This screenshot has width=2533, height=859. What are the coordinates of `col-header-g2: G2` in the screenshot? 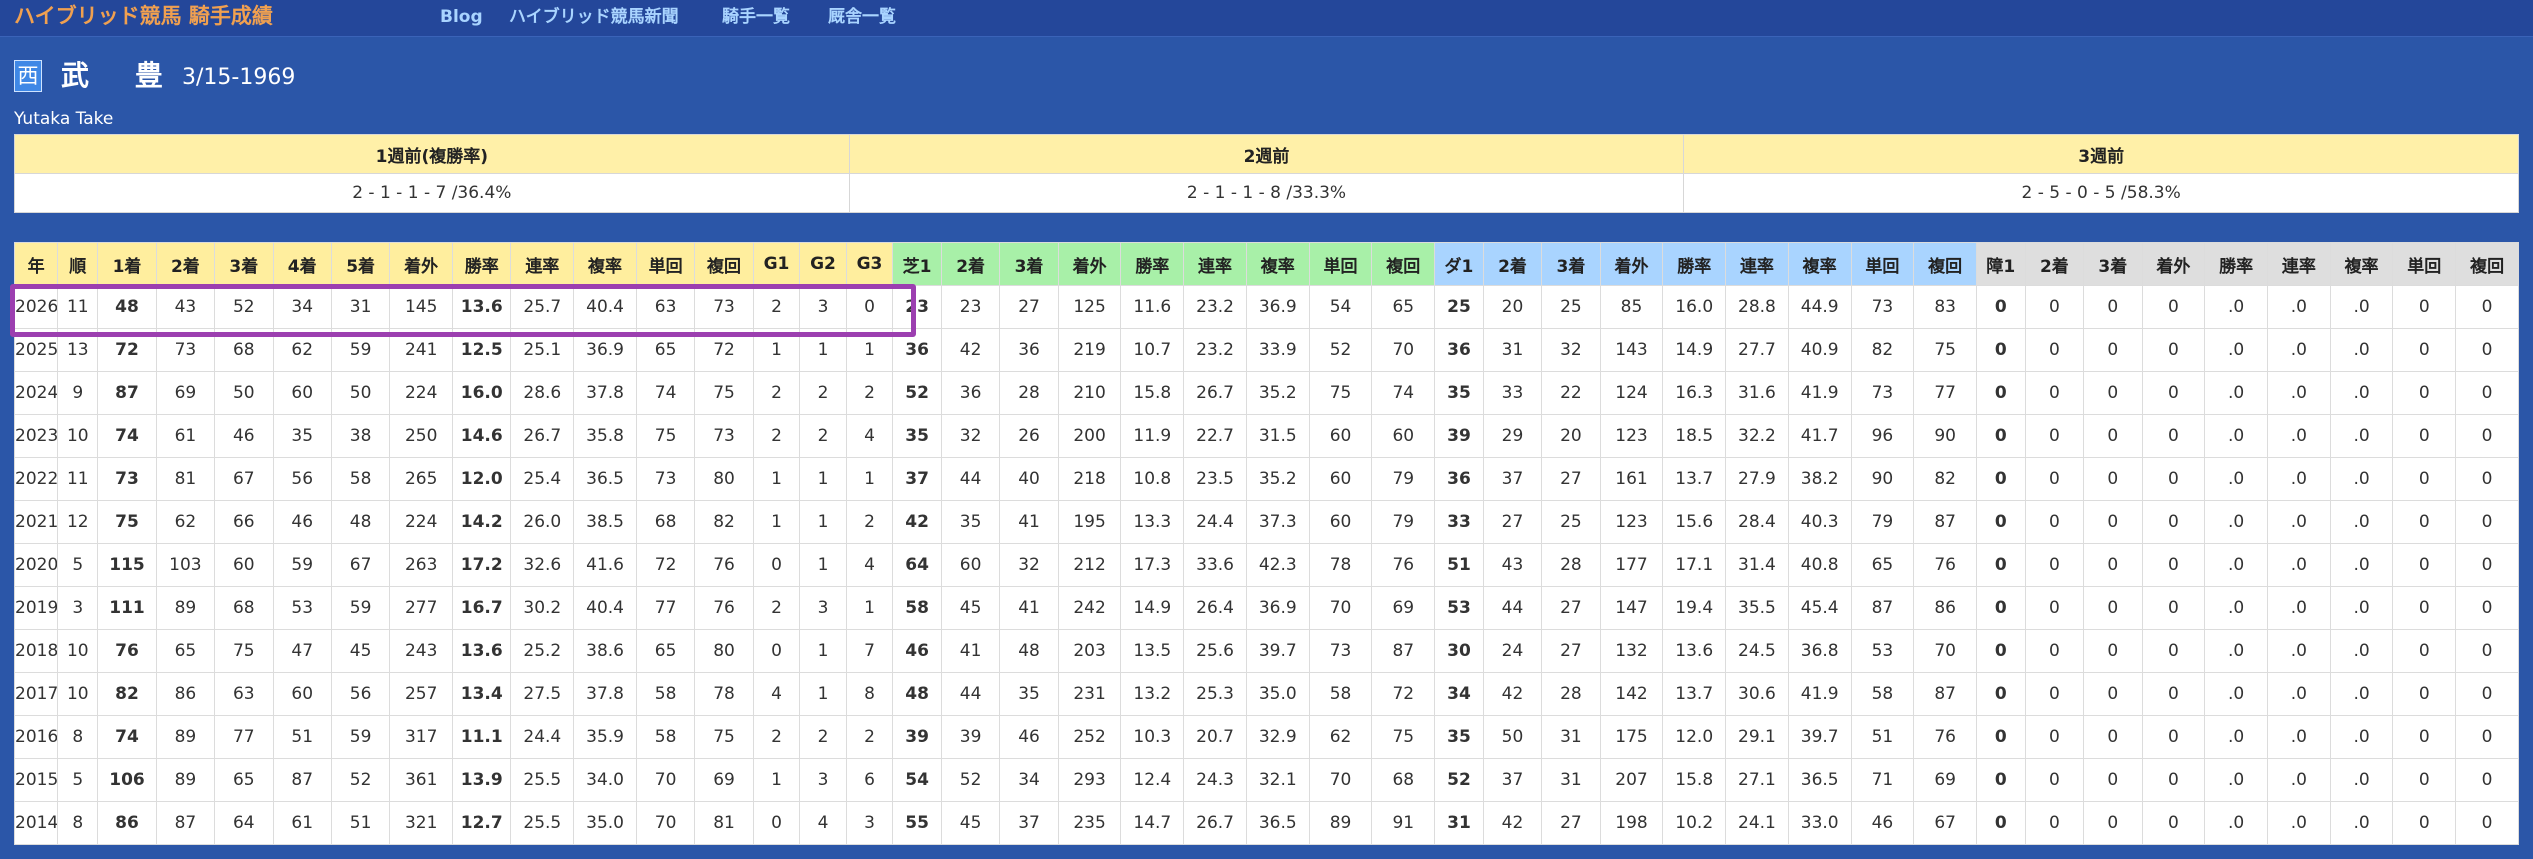 It's located at (823, 264).